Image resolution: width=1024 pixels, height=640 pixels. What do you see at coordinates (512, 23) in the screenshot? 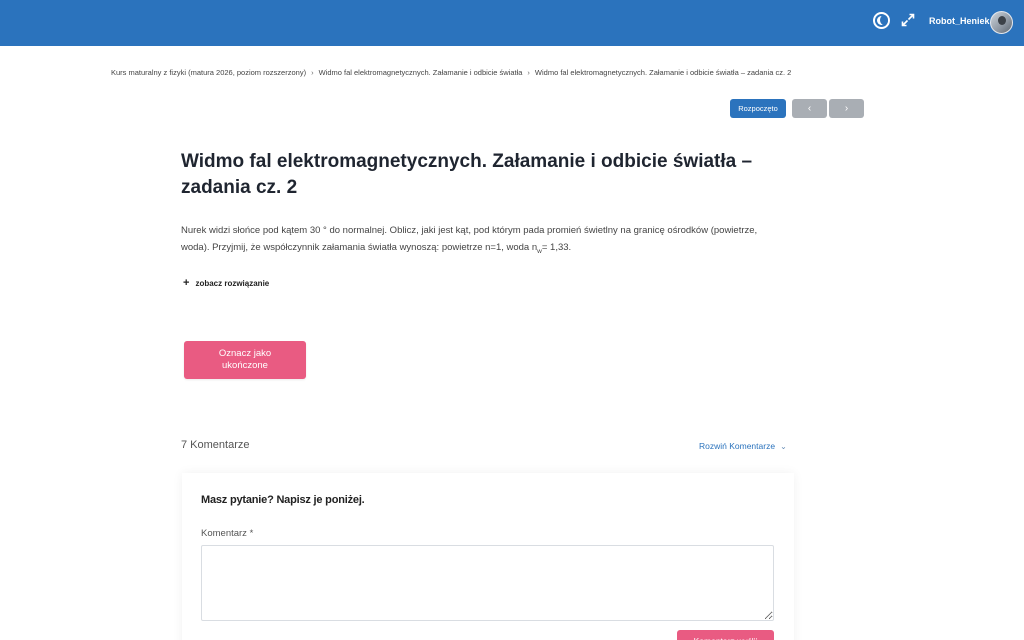
I see `top-bar: Robot_Heniek` at bounding box center [512, 23].